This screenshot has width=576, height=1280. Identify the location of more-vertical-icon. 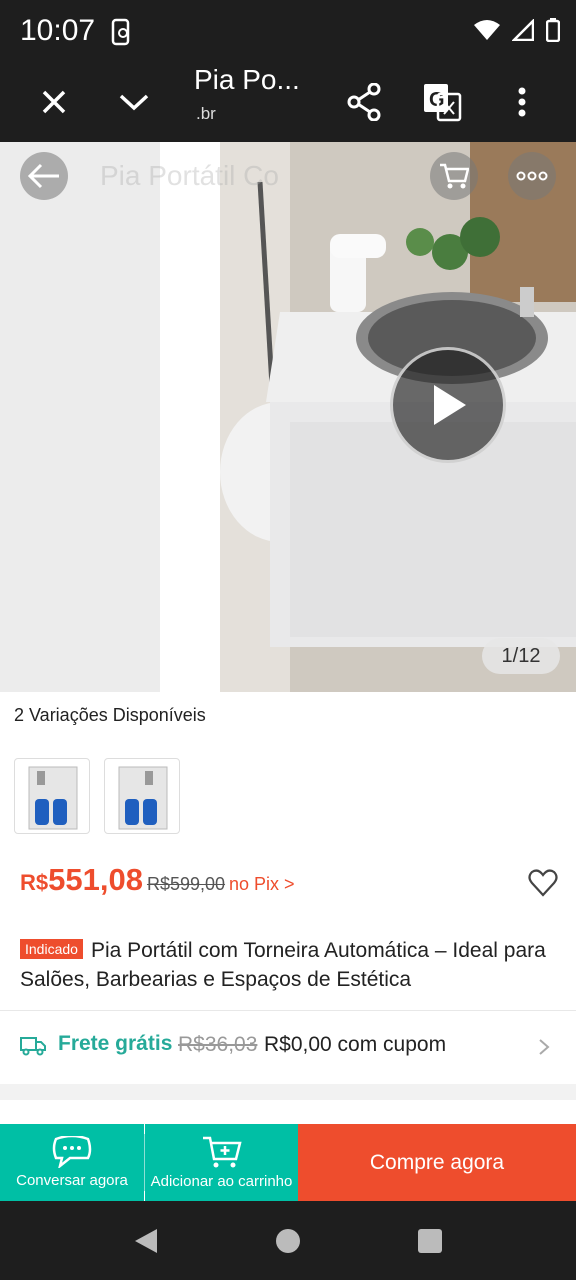
(522, 102).